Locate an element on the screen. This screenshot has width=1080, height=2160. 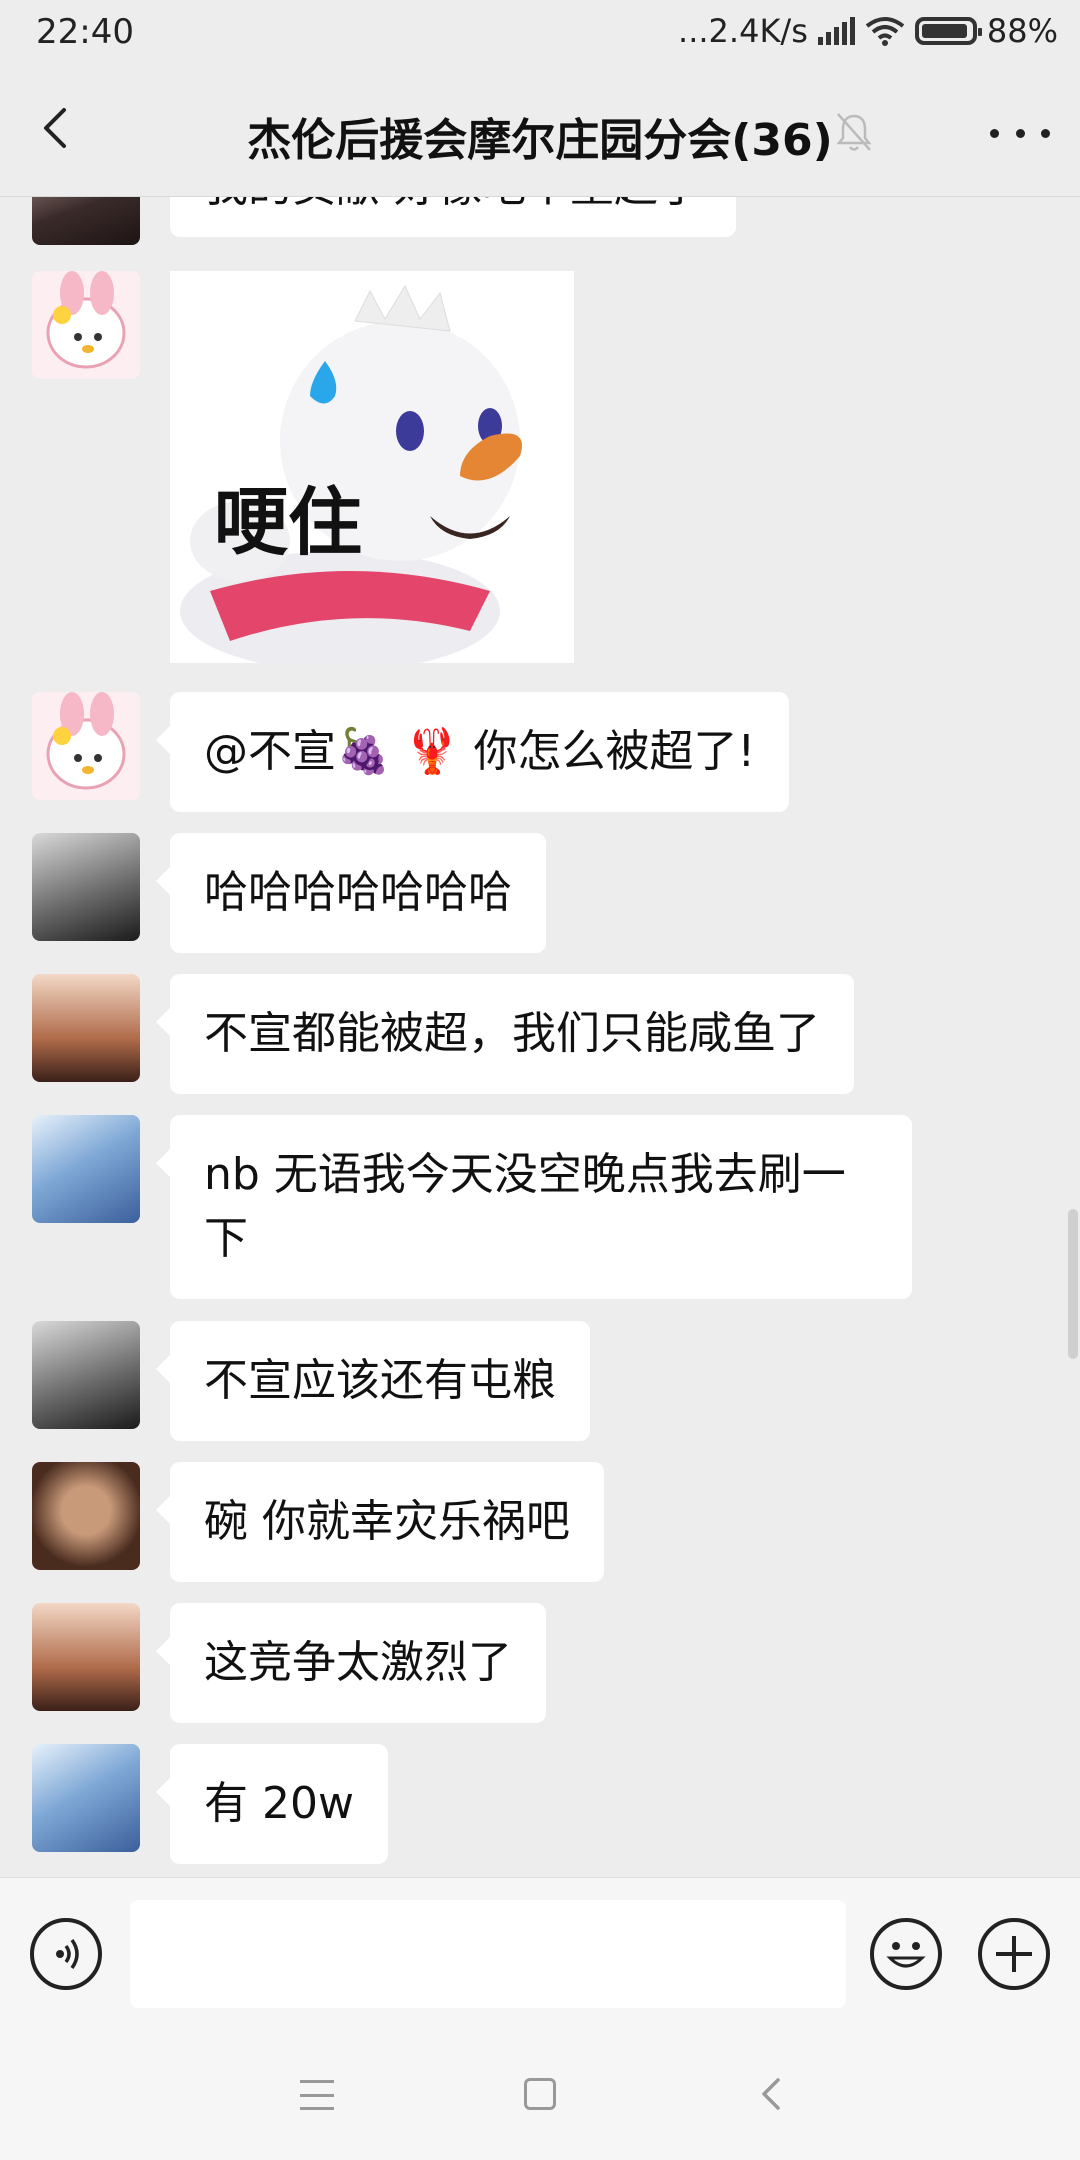
emoji-button is located at coordinates (906, 1954).